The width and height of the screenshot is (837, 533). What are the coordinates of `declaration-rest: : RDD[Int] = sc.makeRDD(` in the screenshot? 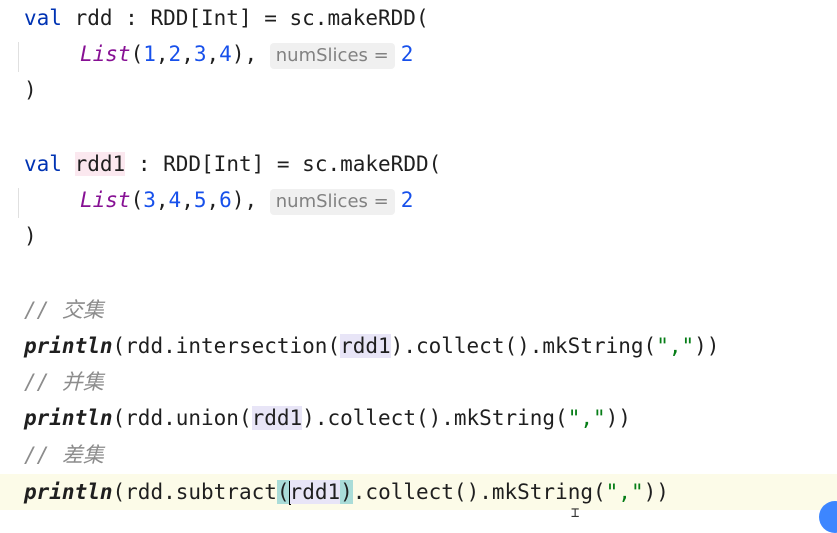 It's located at (283, 164).